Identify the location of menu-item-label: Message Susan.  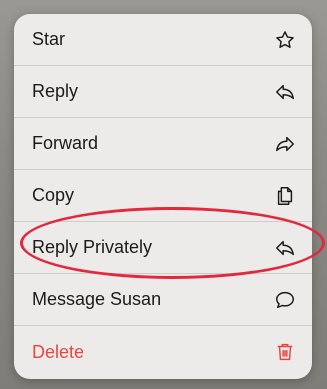
(97, 299).